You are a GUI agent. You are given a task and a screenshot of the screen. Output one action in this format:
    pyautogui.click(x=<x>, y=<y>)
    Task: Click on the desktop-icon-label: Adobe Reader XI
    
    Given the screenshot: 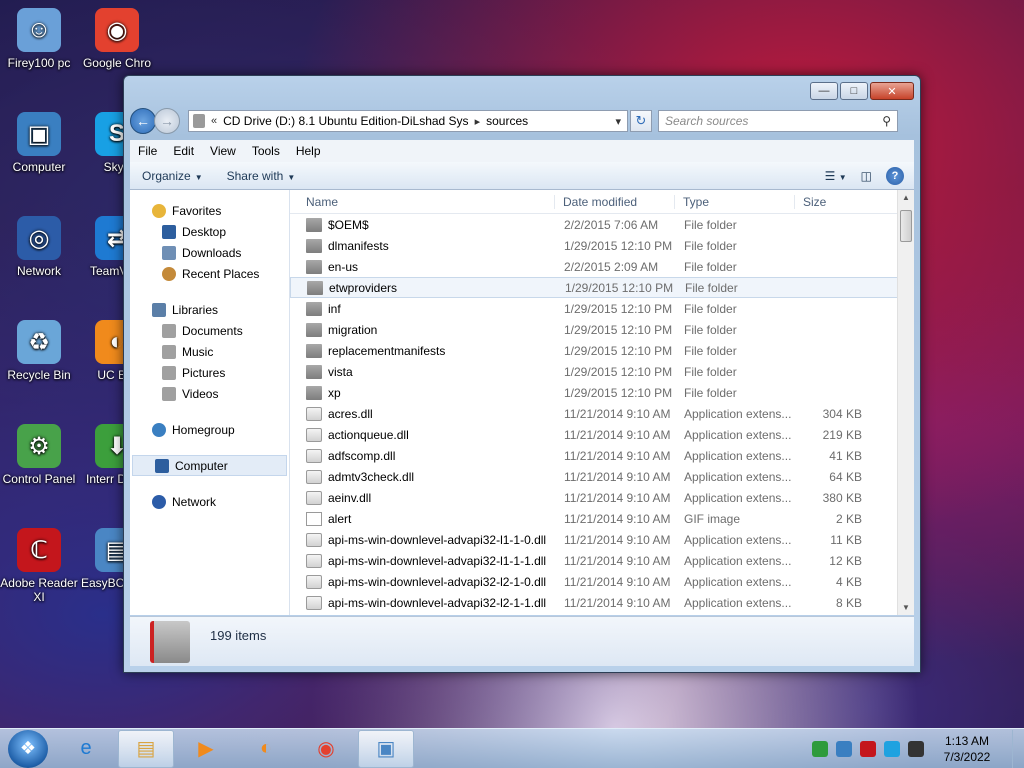 What is the action you would take?
    pyautogui.click(x=39, y=590)
    